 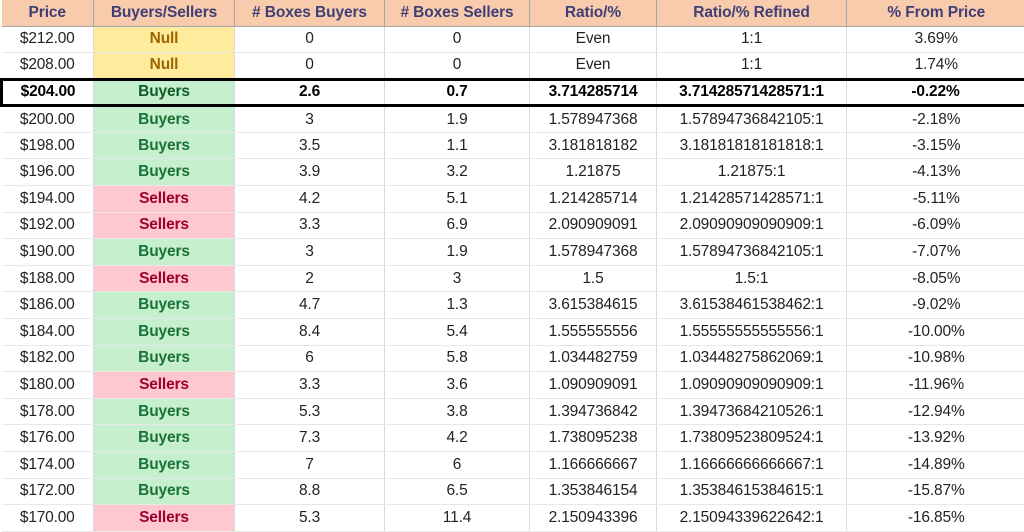 What do you see at coordinates (457, 226) in the screenshot?
I see `cell-boxes_sellers: 6.9` at bounding box center [457, 226].